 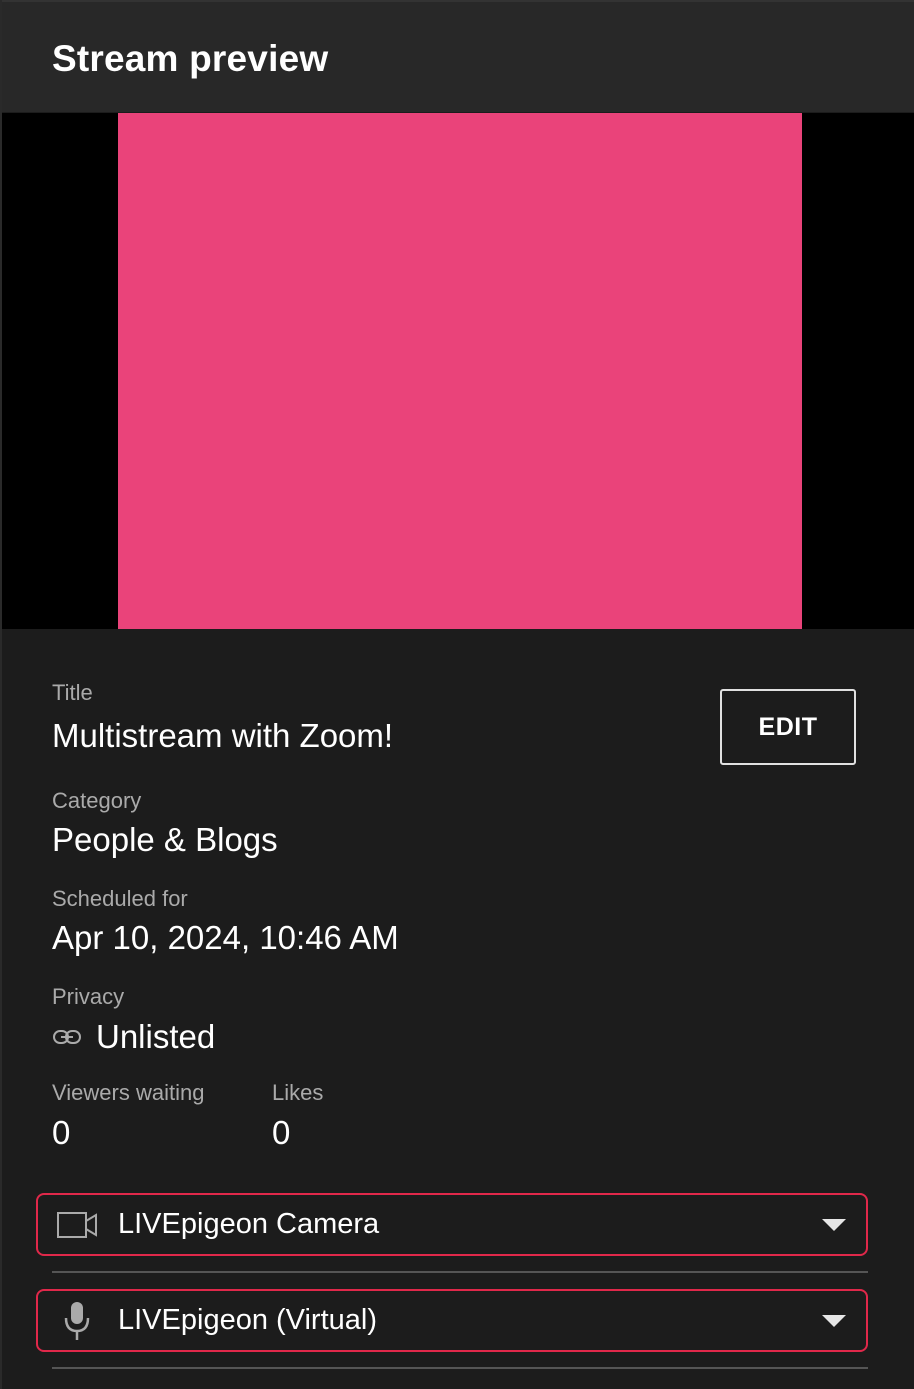 What do you see at coordinates (460, 1368) in the screenshot?
I see `microphone-divider` at bounding box center [460, 1368].